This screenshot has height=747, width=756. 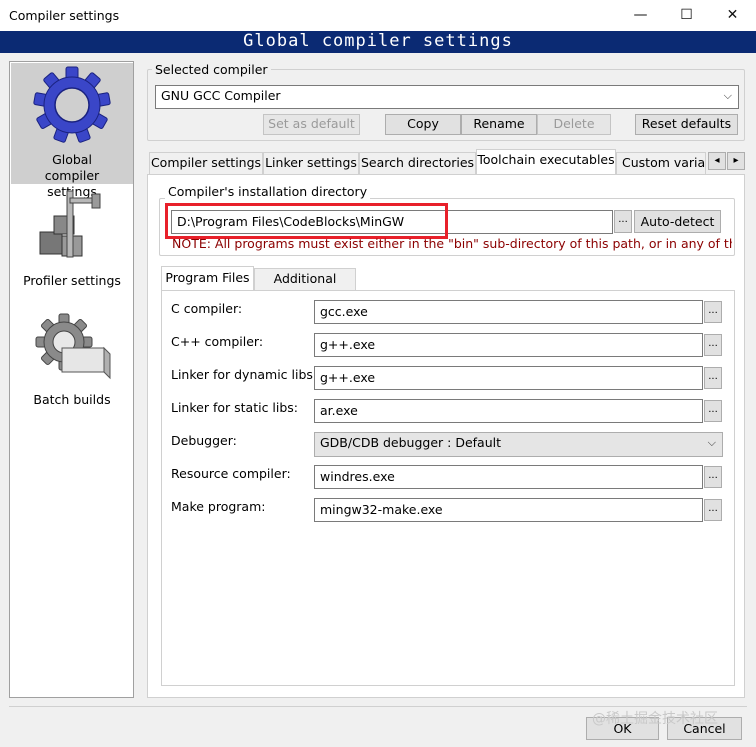 What do you see at coordinates (686, 15) in the screenshot?
I see `maximize-icon: ☐` at bounding box center [686, 15].